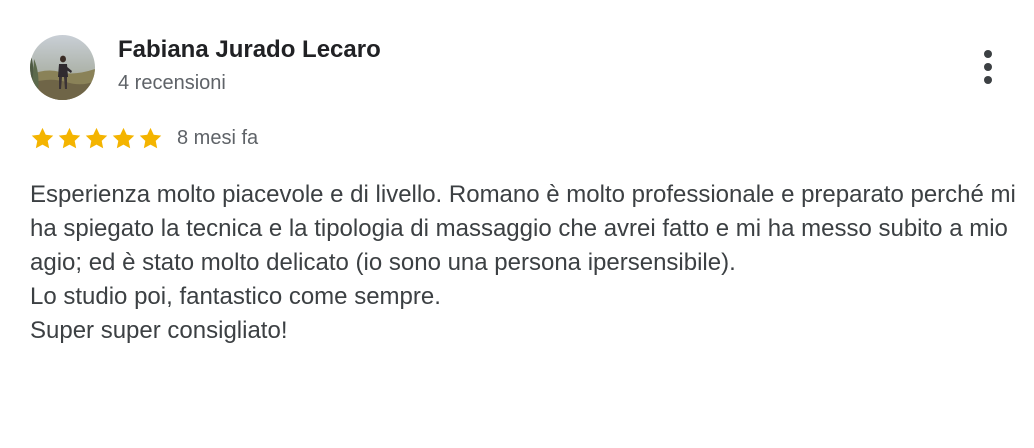  Describe the element at coordinates (172, 83) in the screenshot. I see `author-review-count: 4 recensioni` at that location.